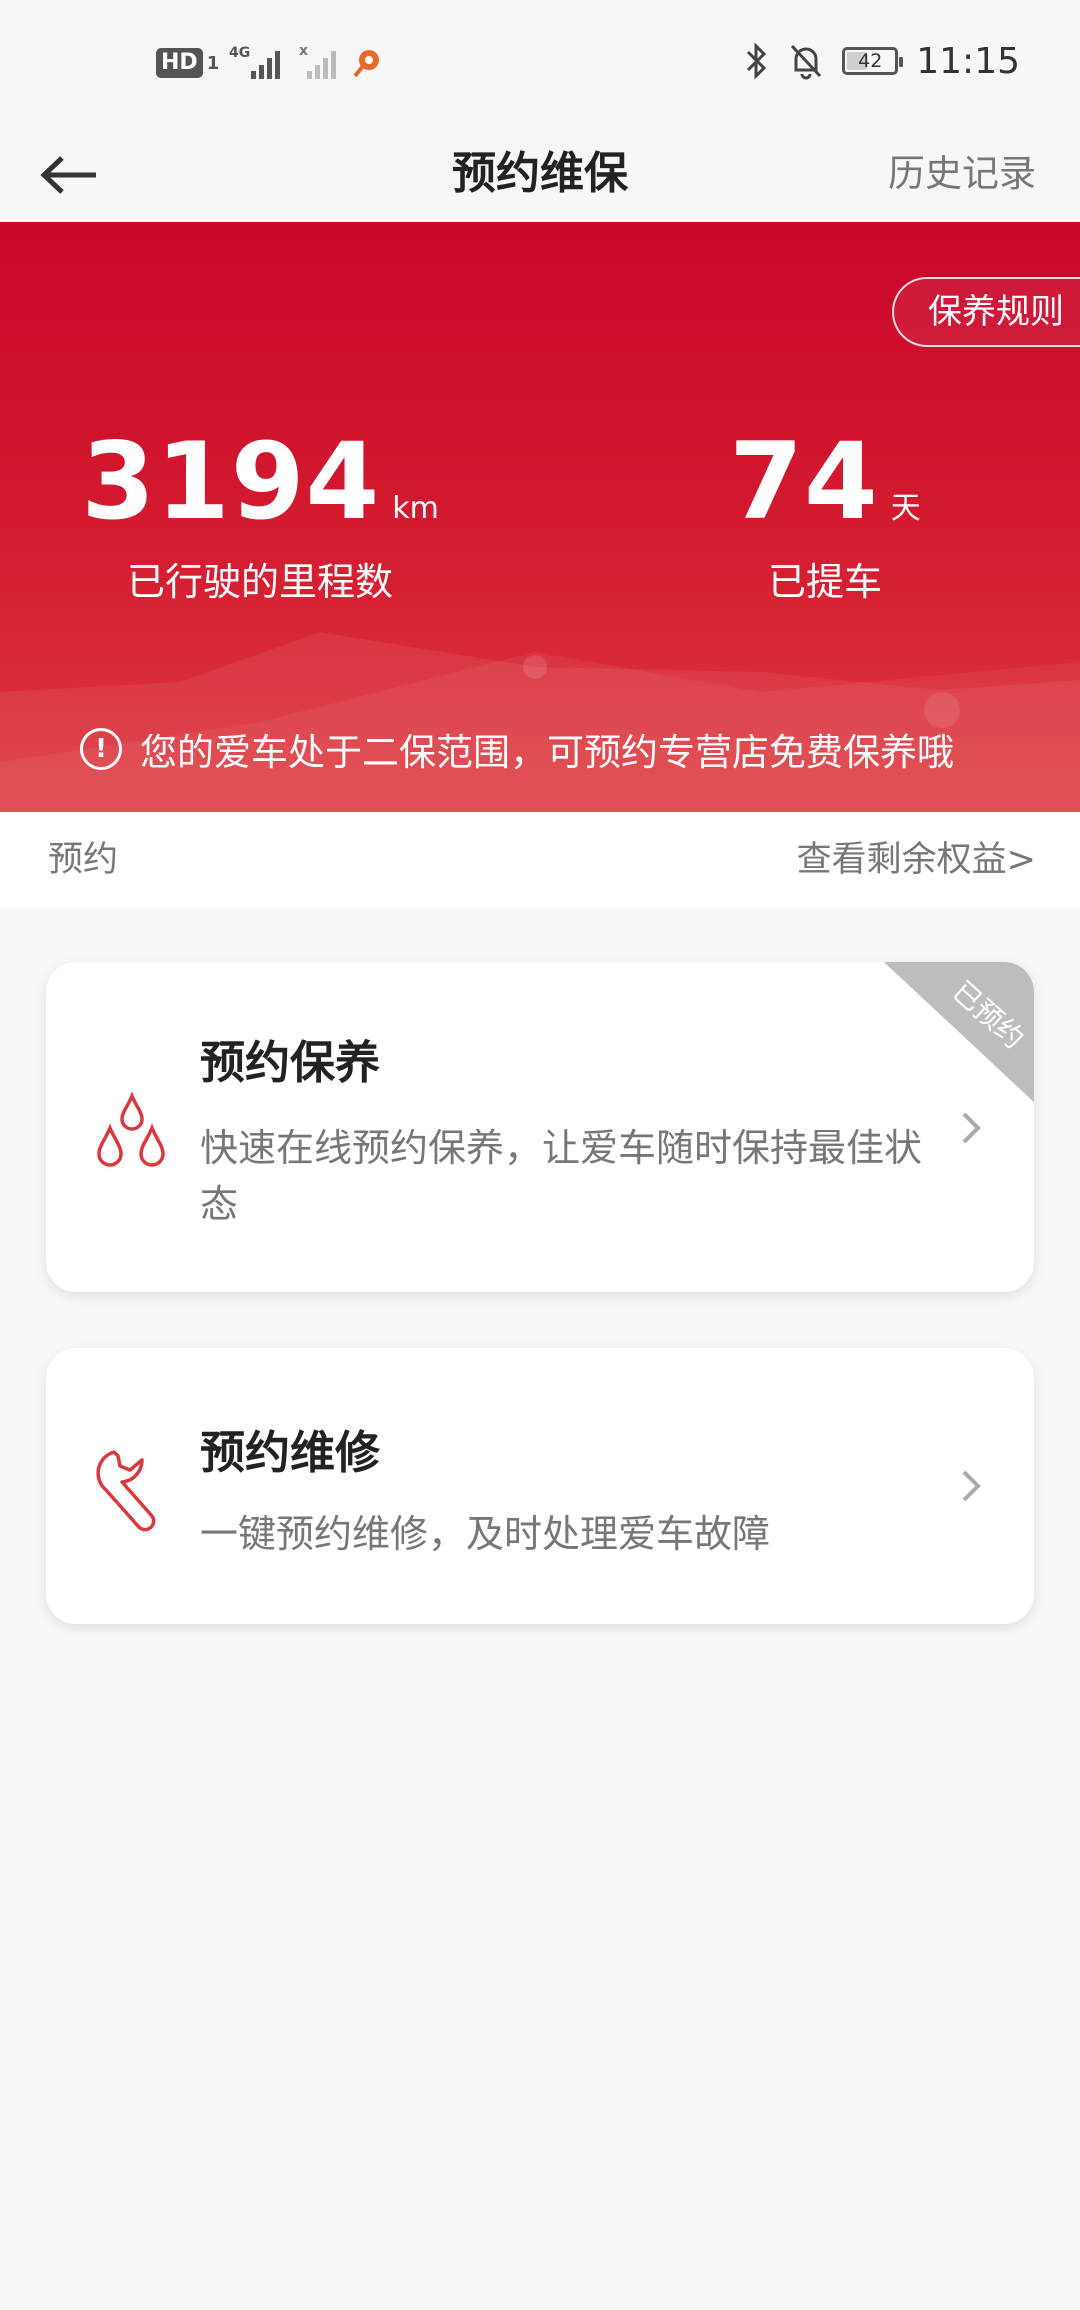  I want to click on remaining-benefits-link: 查看剩余权益>, so click(916, 860).